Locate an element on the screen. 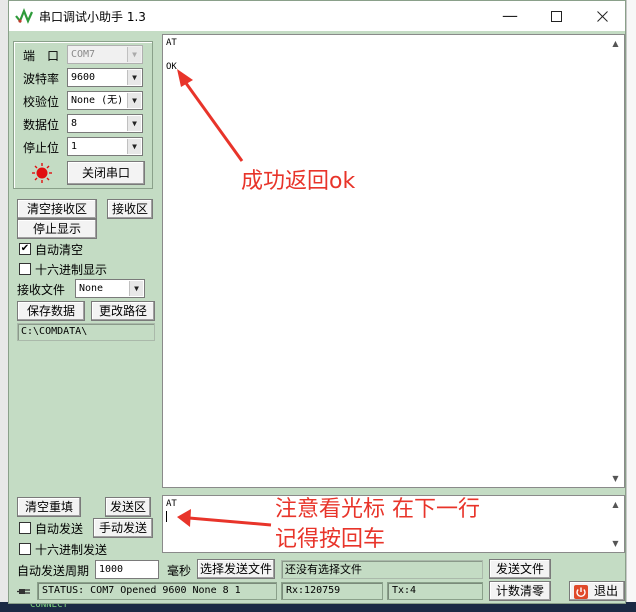 This screenshot has height=612, width=636. databits-select: 8 ▼ is located at coordinates (105, 123).